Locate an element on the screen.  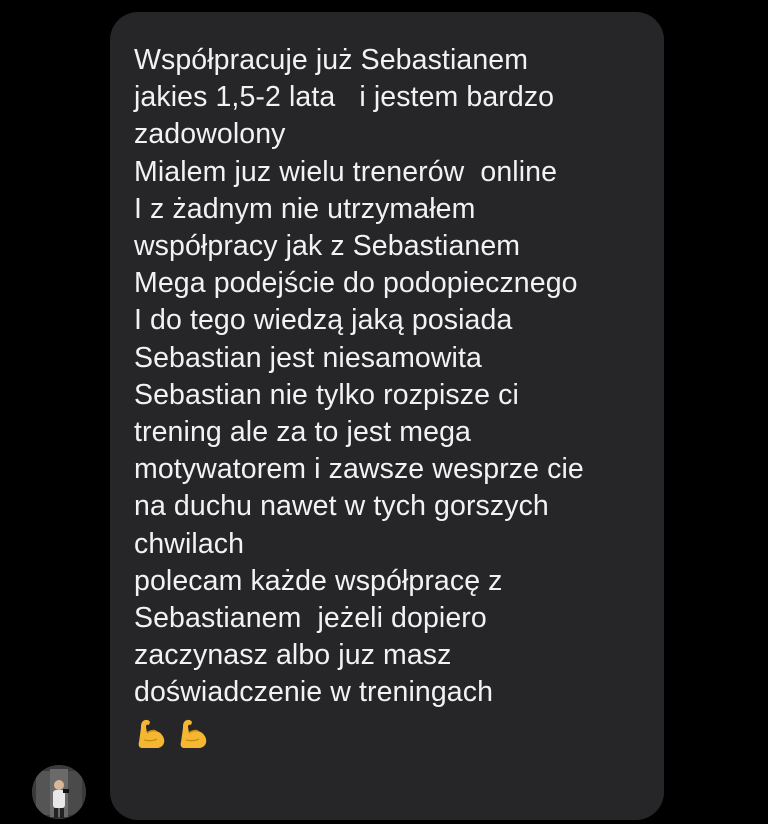
message-line: Współpracuje już Sebastianem is located at coordinates (331, 60).